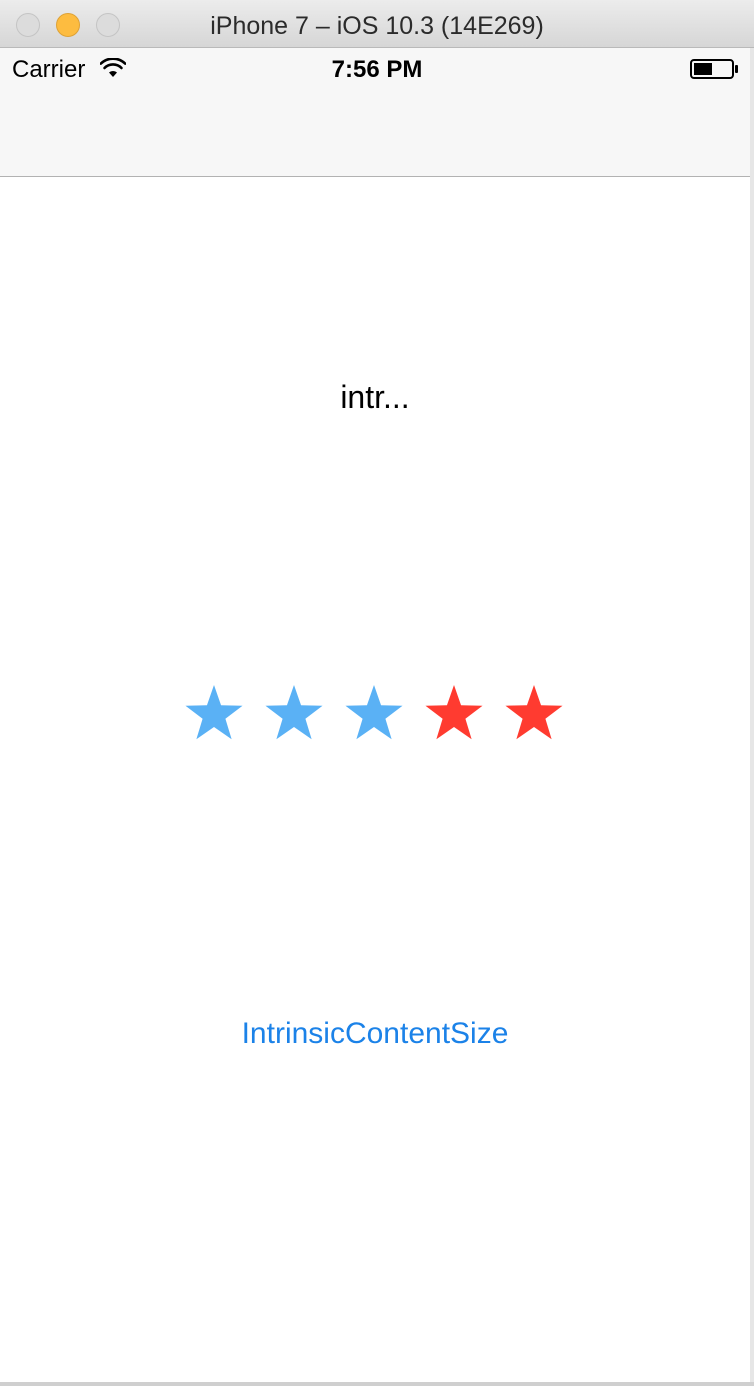 This screenshot has width=754, height=1386. What do you see at coordinates (375, 1034) in the screenshot?
I see `intrinsic-content-size-button: IntrinsicContentSize` at bounding box center [375, 1034].